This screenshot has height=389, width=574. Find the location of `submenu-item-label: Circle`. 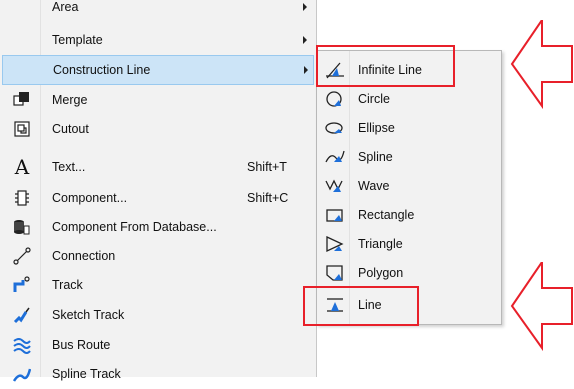

submenu-item-label: Circle is located at coordinates (374, 99).